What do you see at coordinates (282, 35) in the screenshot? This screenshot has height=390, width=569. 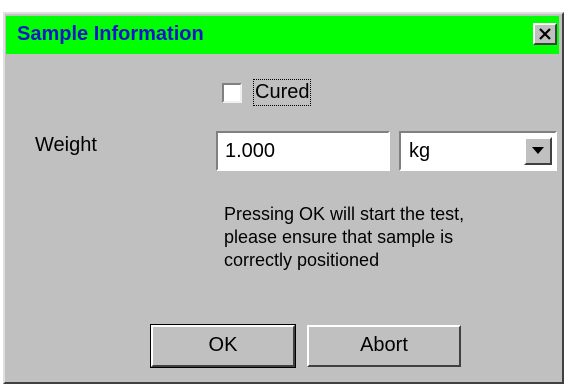 I see `title-bar: Sample Information` at bounding box center [282, 35].